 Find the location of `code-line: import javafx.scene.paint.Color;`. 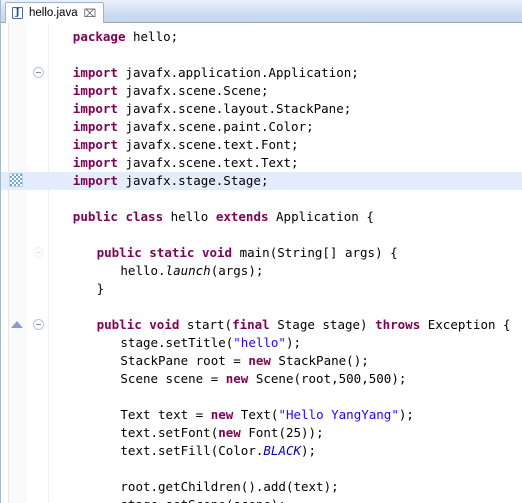

code-line: import javafx.scene.paint.Color; is located at coordinates (261, 127).